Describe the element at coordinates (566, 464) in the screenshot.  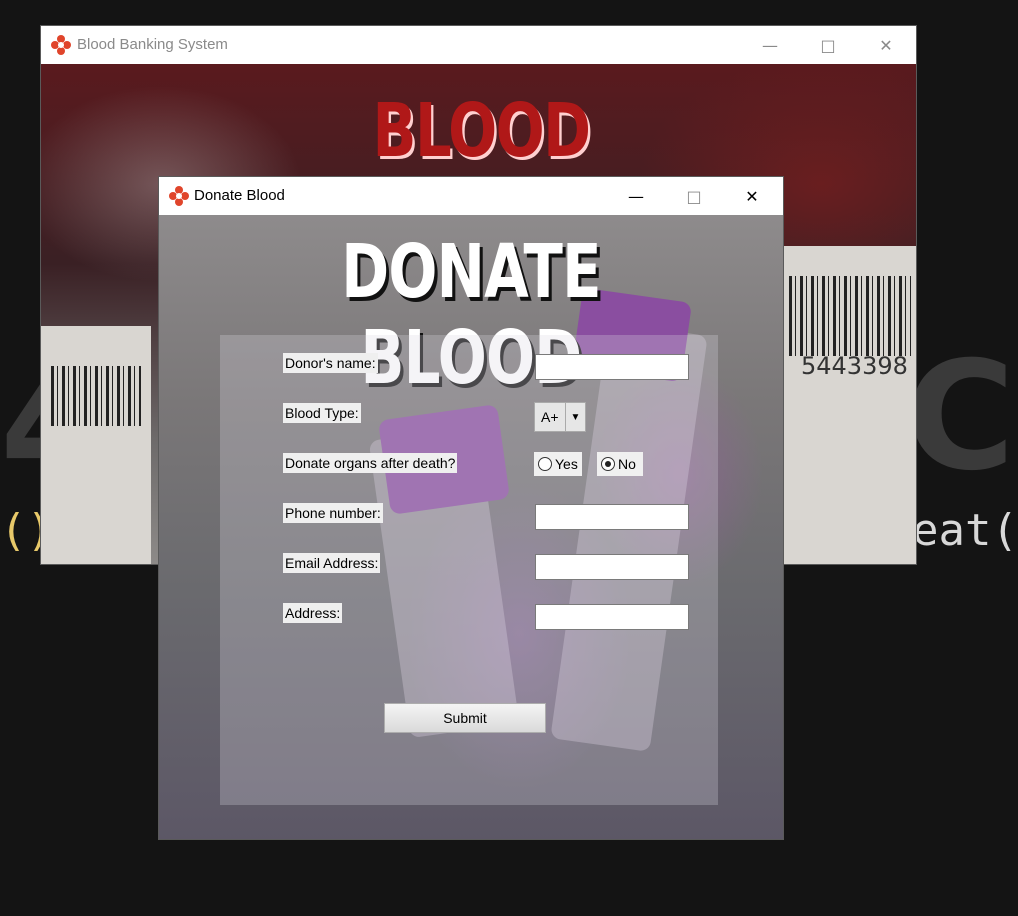
I see `radio-yes-label: Yes` at that location.